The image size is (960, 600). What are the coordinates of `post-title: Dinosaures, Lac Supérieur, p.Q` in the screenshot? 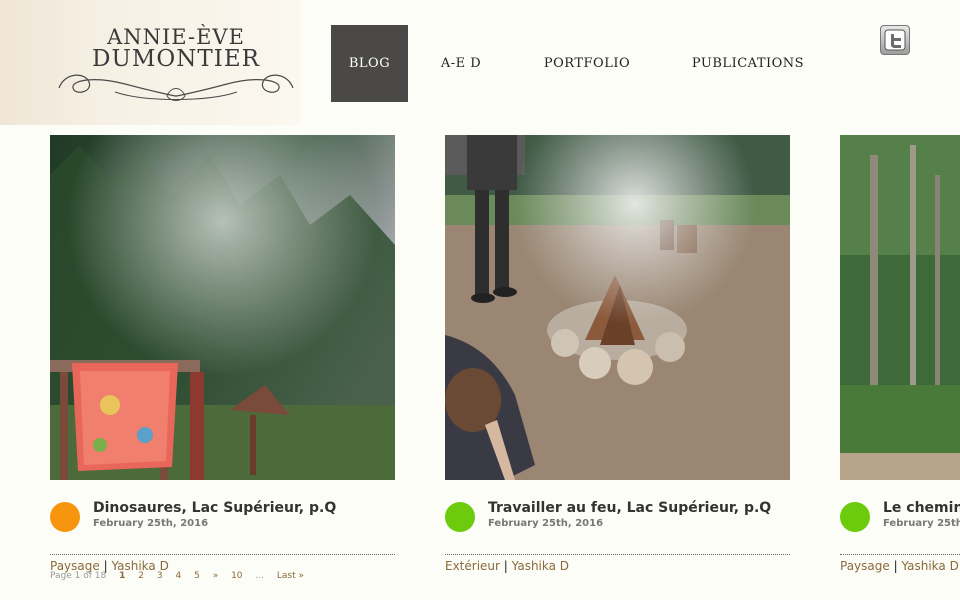 It's located at (258, 508).